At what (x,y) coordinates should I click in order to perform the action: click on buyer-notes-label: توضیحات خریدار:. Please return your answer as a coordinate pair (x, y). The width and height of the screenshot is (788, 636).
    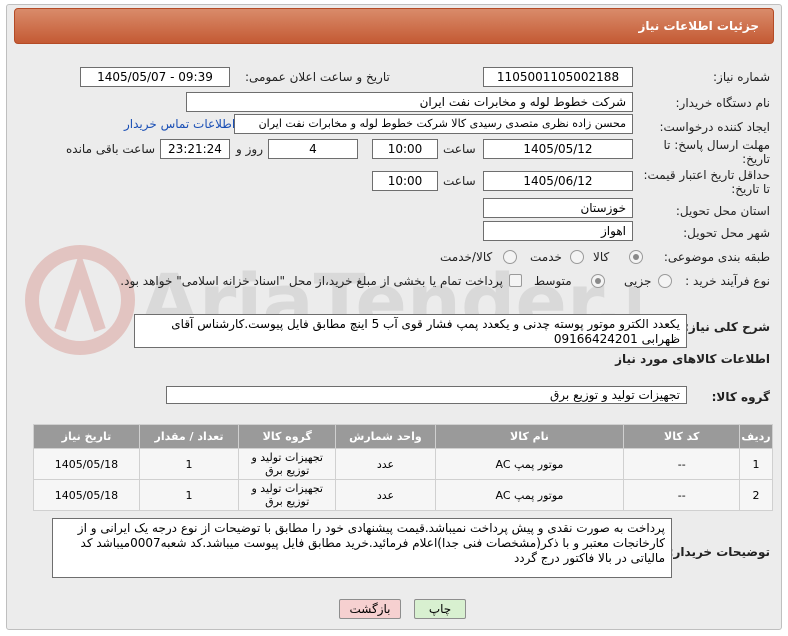
    Looking at the image, I should click on (719, 552).